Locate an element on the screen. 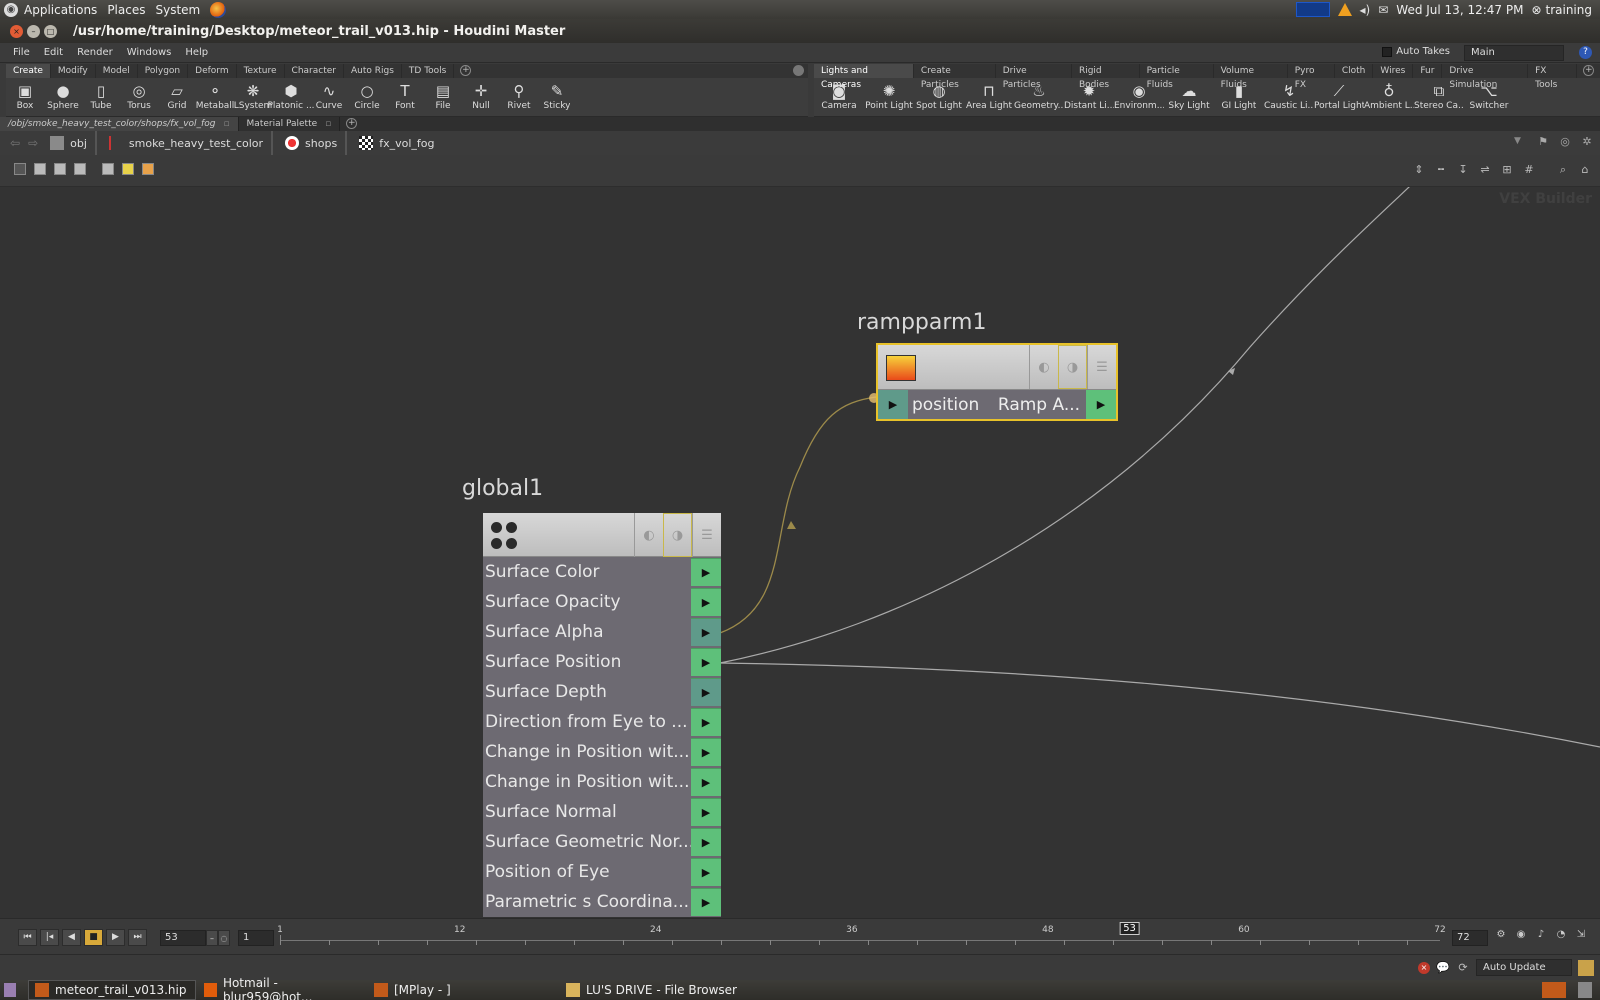 The height and width of the screenshot is (1000, 1600). grid-icon: # is located at coordinates (1529, 170).